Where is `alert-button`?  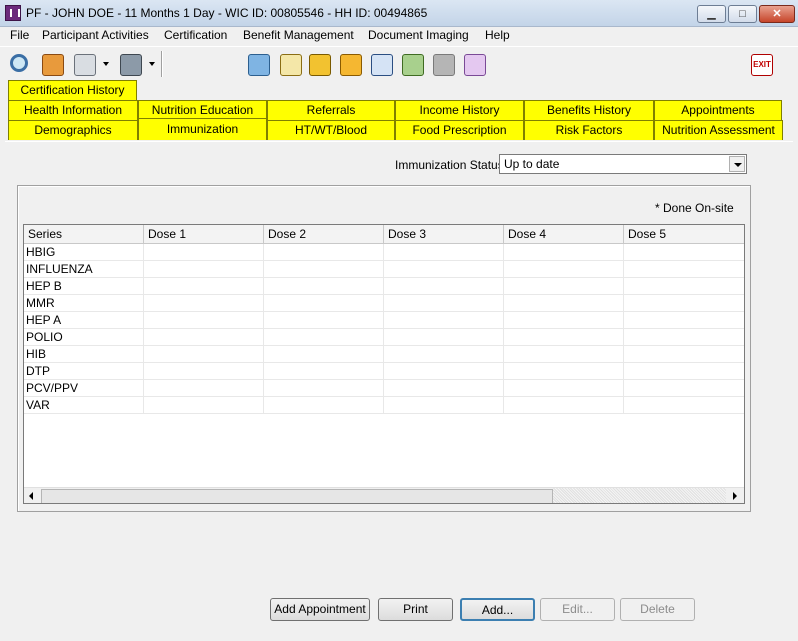 alert-button is located at coordinates (319, 64).